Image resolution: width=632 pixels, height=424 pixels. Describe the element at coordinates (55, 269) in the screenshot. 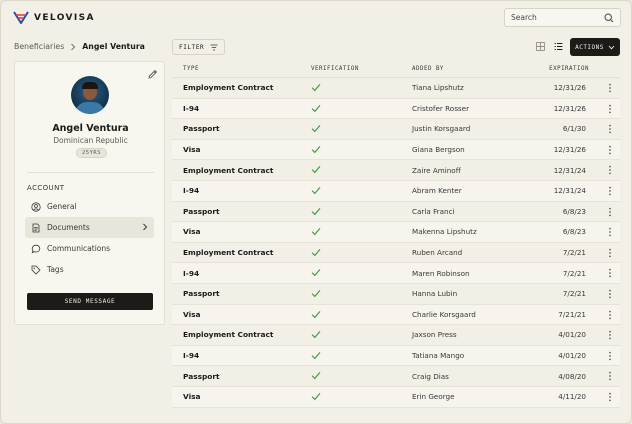

I see `nav-item-label: Tags` at that location.